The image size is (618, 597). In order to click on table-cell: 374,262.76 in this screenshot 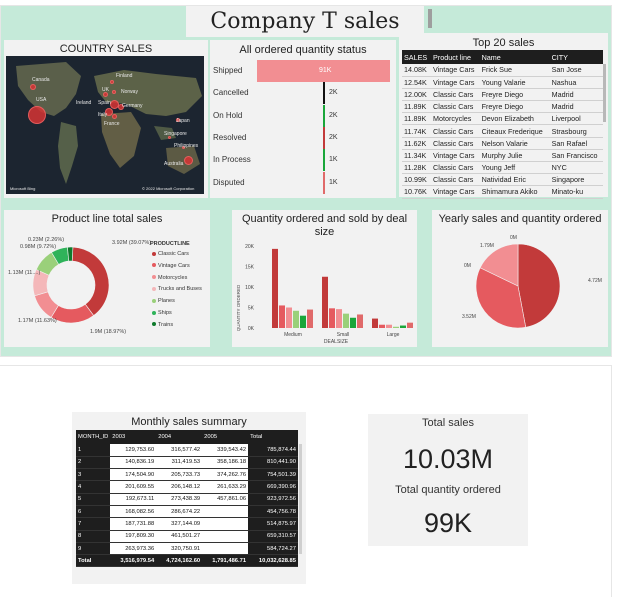, I will do `click(225, 475)`.